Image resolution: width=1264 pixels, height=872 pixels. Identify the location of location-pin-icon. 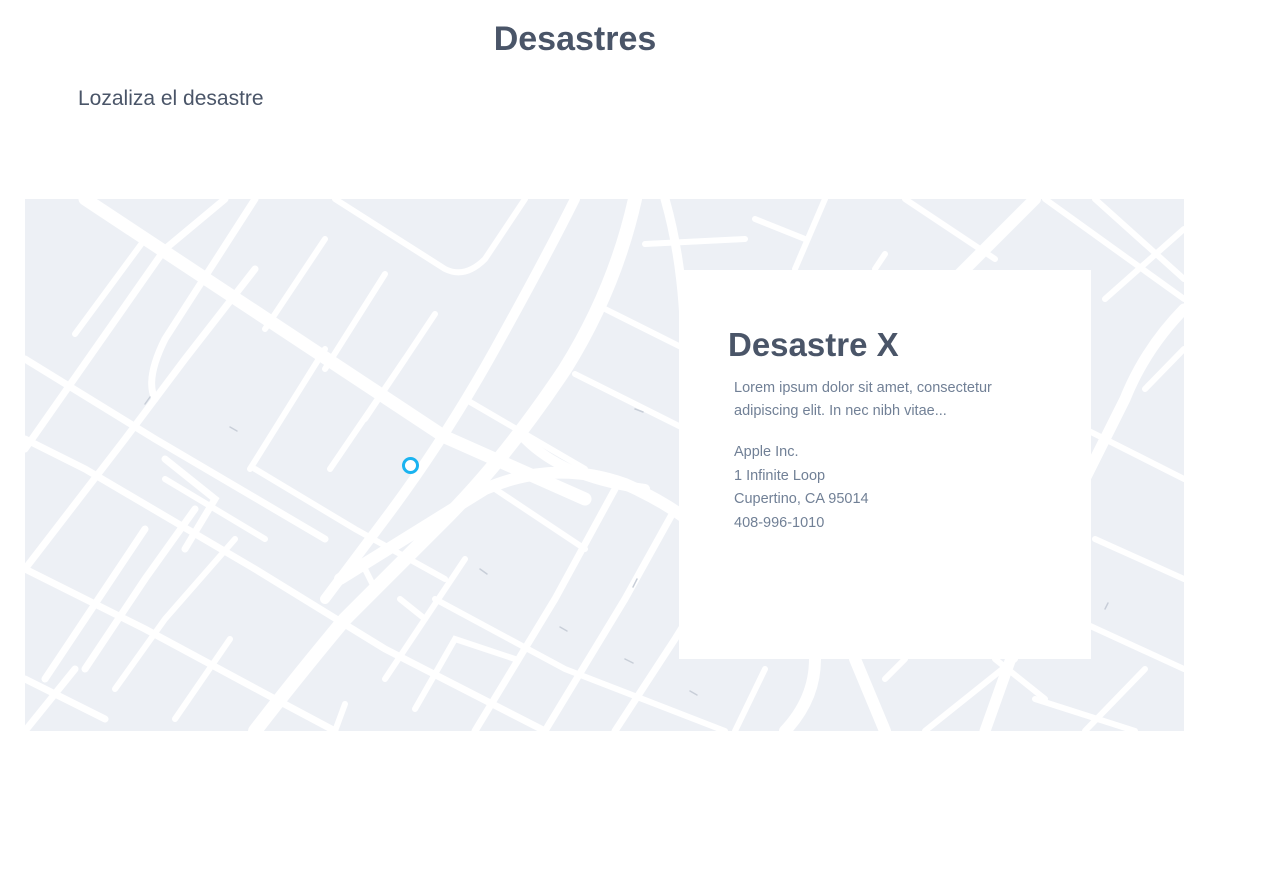
(410, 465).